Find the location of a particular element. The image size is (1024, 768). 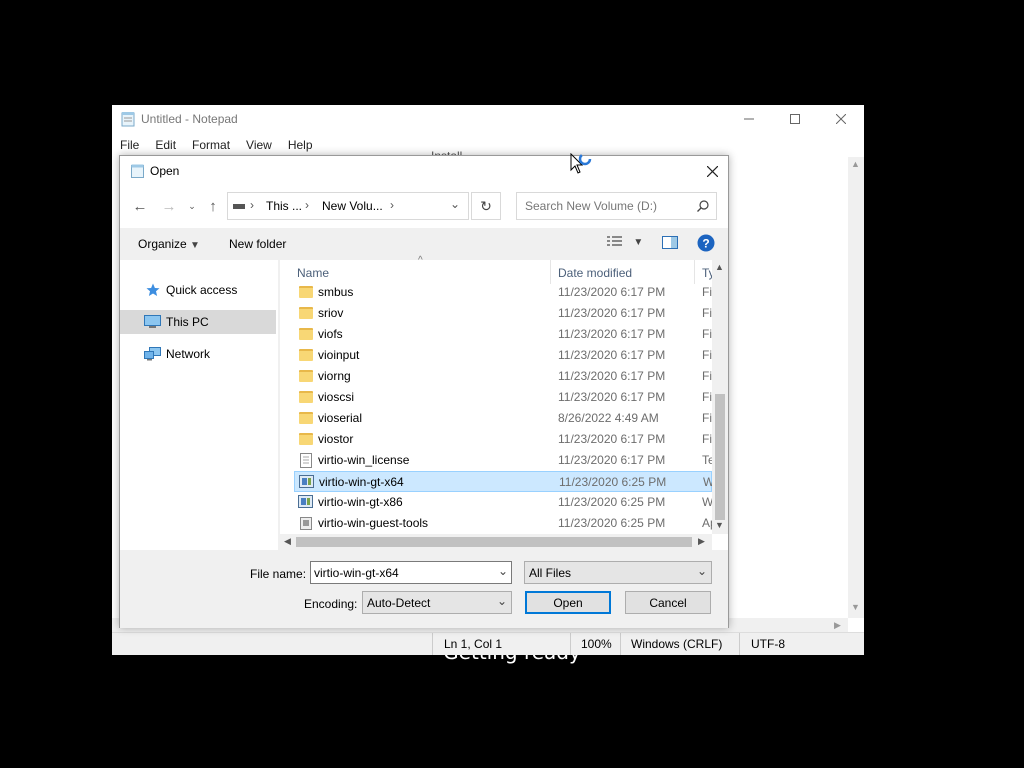

file-row-vioserial: vioserial 8/26/2022 4:49 AM Fi is located at coordinates (503, 418).